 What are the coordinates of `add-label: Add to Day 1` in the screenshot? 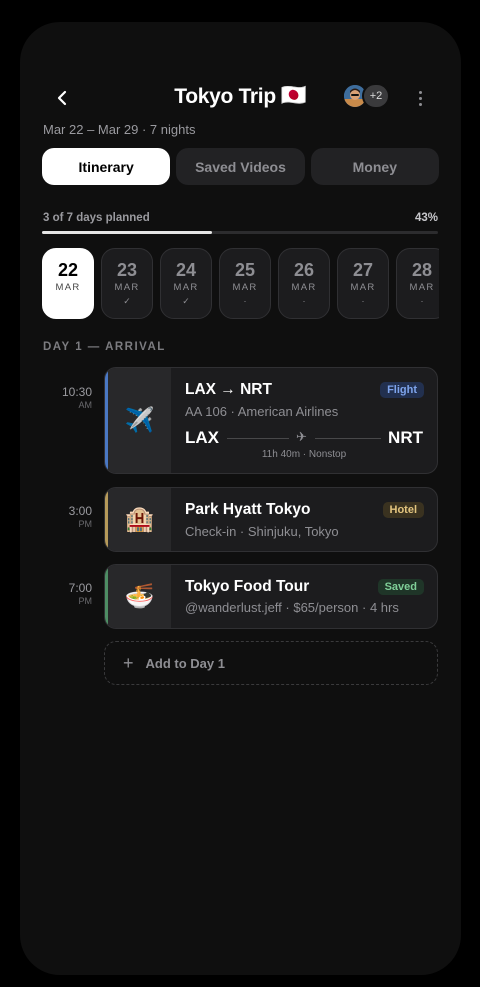 It's located at (185, 663).